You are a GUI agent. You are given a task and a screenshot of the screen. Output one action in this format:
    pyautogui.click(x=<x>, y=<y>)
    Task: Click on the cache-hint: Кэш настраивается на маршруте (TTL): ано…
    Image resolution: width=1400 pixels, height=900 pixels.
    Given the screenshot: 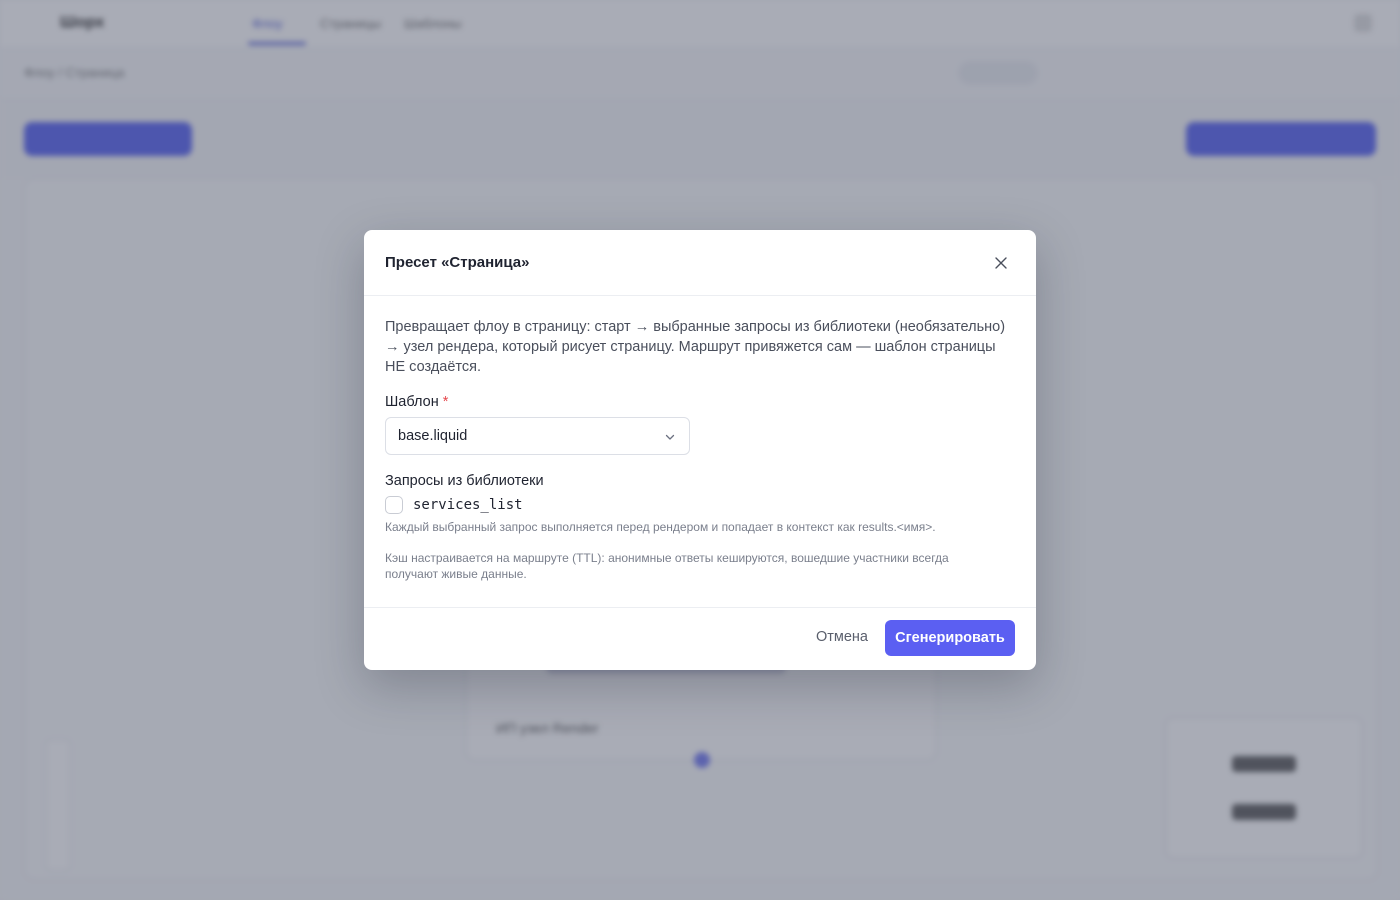 What is the action you would take?
    pyautogui.click(x=667, y=566)
    